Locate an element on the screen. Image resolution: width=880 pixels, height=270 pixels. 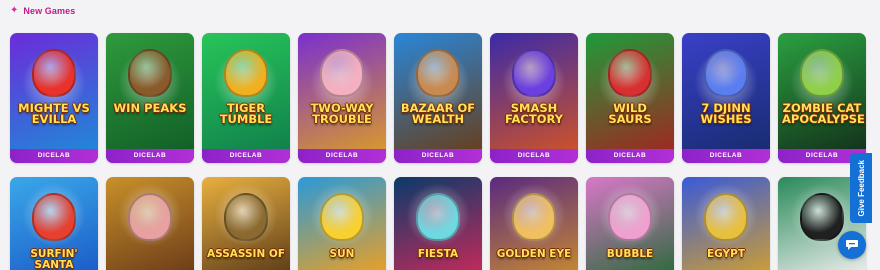
game-card: Smash Factory DICELAB is located at coordinates (534, 98).